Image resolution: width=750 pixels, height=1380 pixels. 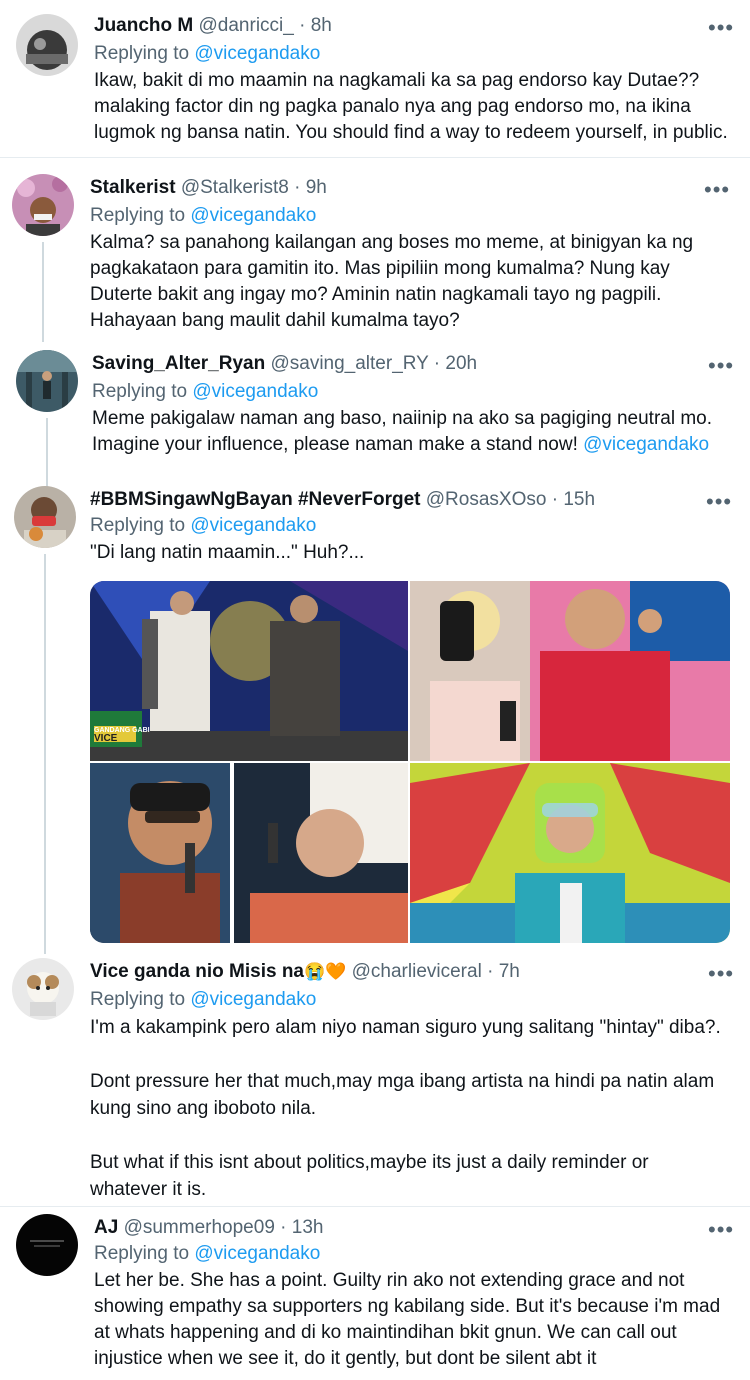 What do you see at coordinates (246, 25) in the screenshot?
I see `user-handle: @danricci_` at bounding box center [246, 25].